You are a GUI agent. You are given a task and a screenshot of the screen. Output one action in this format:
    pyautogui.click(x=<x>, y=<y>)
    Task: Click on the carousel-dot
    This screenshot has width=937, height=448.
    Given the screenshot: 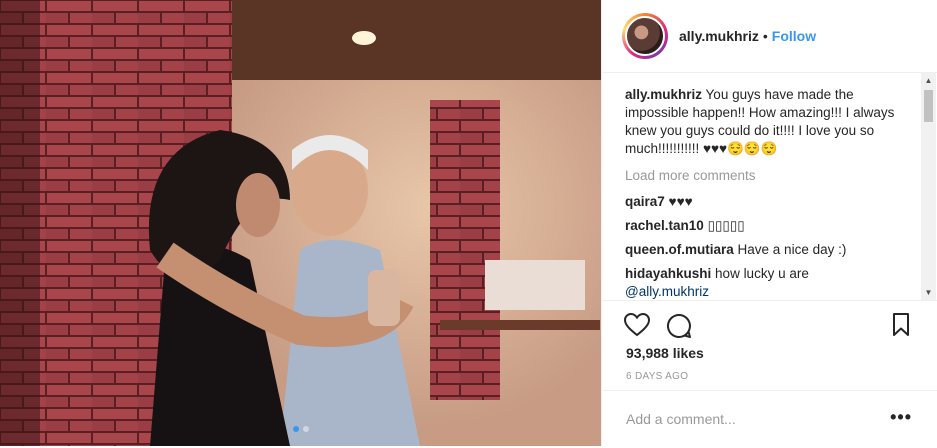 What is the action you would take?
    pyautogui.click(x=305, y=429)
    